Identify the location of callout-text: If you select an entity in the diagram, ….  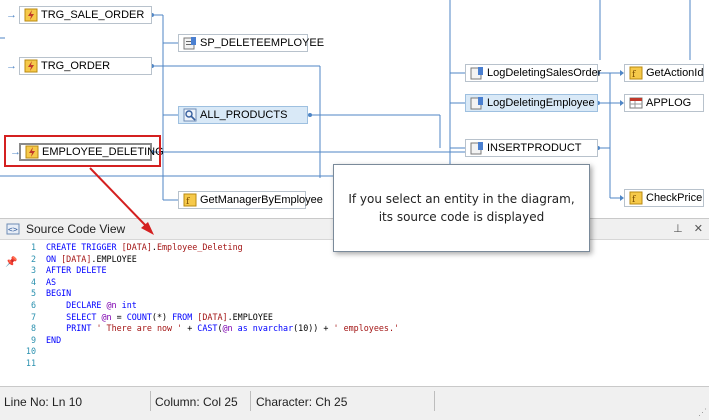
(461, 208).